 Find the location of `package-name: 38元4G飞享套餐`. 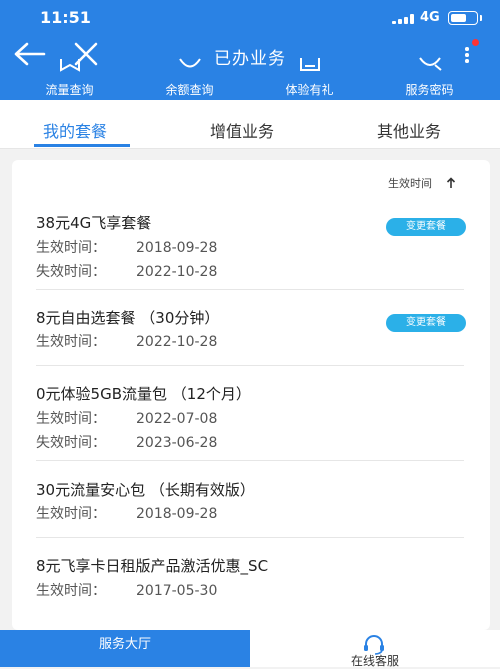

package-name: 38元4G飞享套餐 is located at coordinates (94, 223).